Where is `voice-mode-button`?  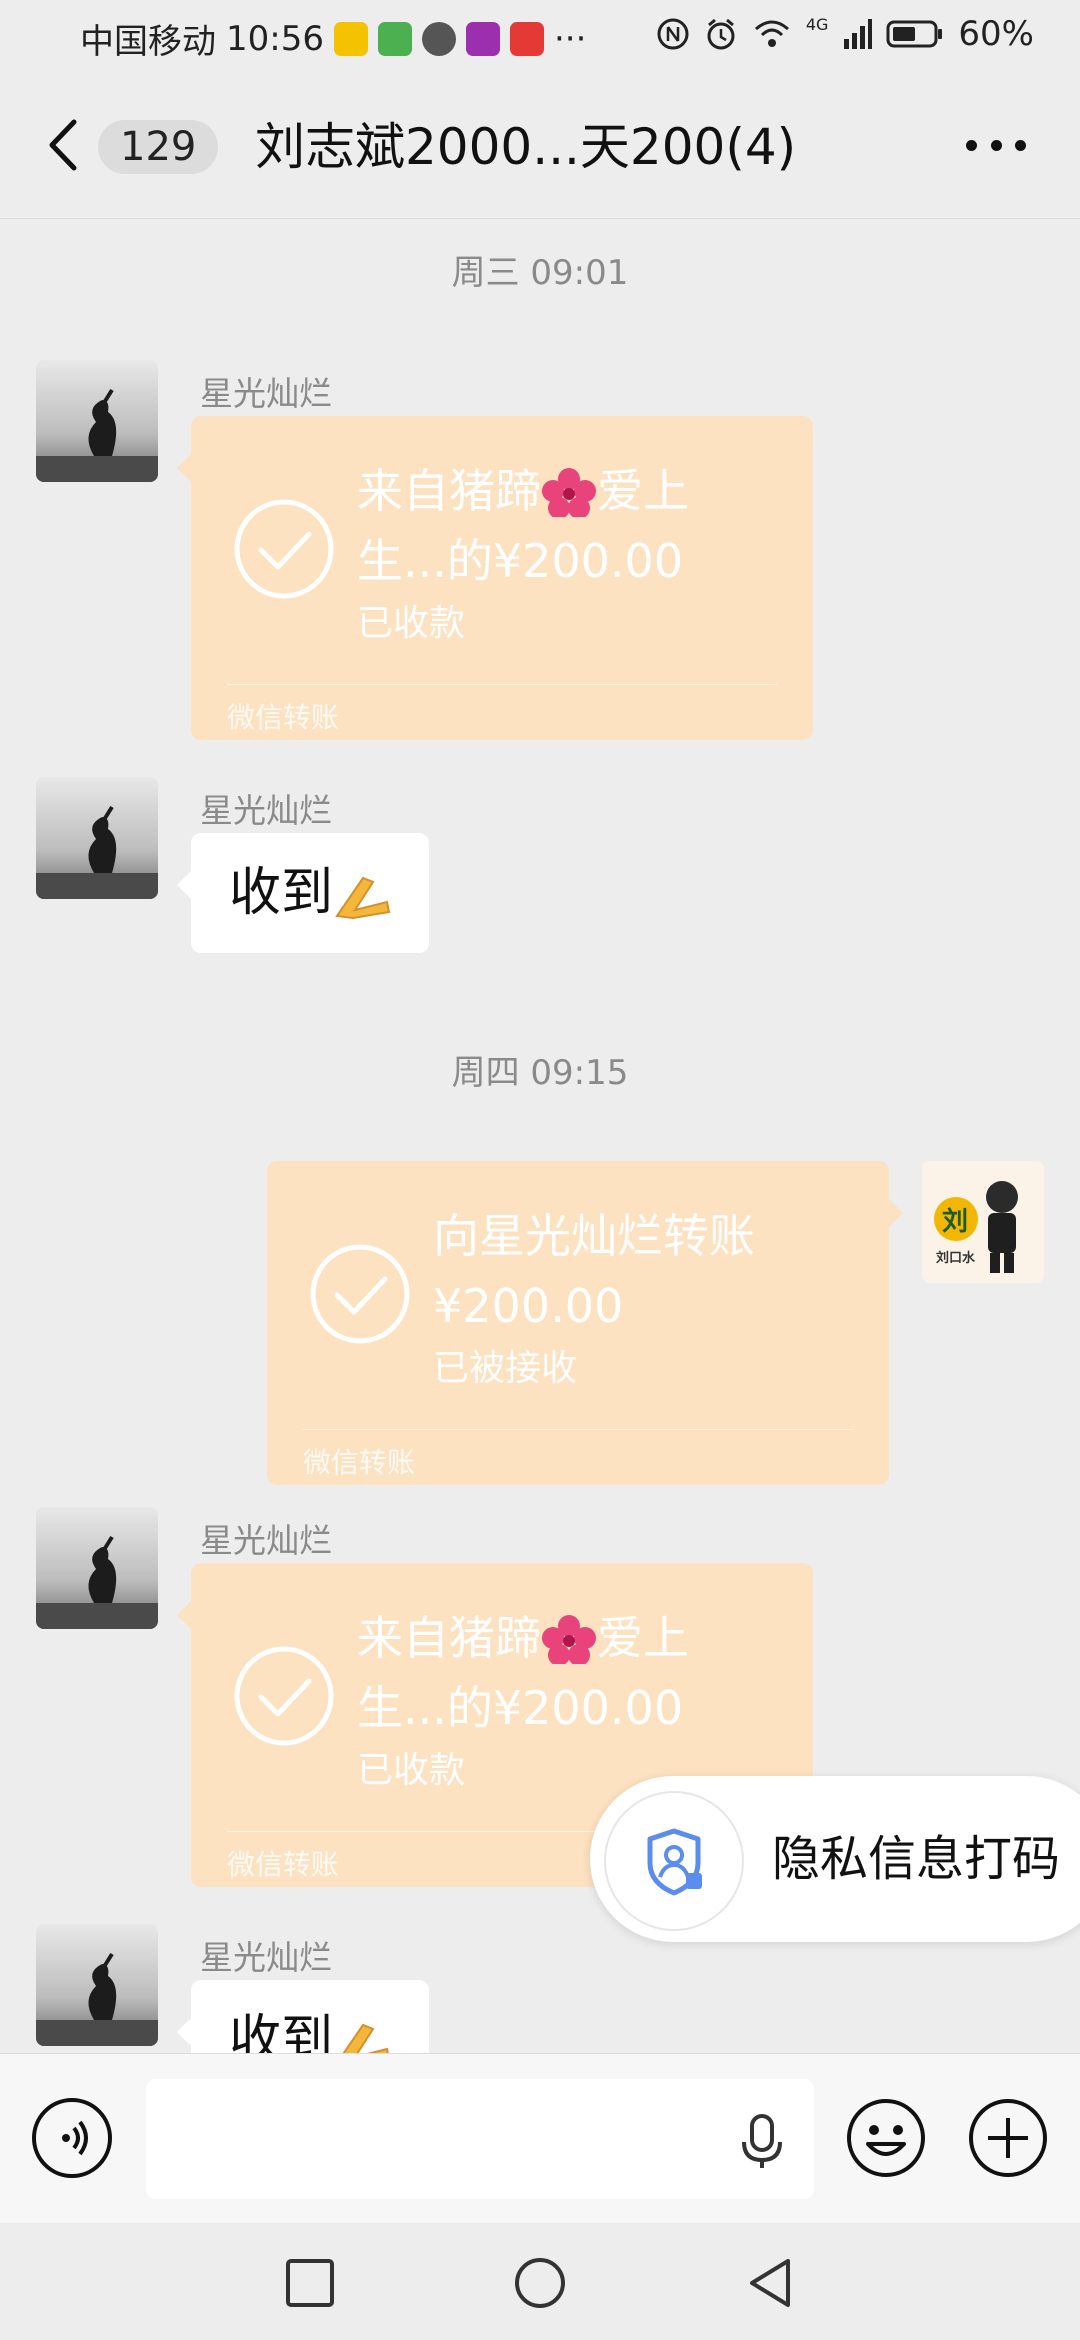 voice-mode-button is located at coordinates (72, 2138).